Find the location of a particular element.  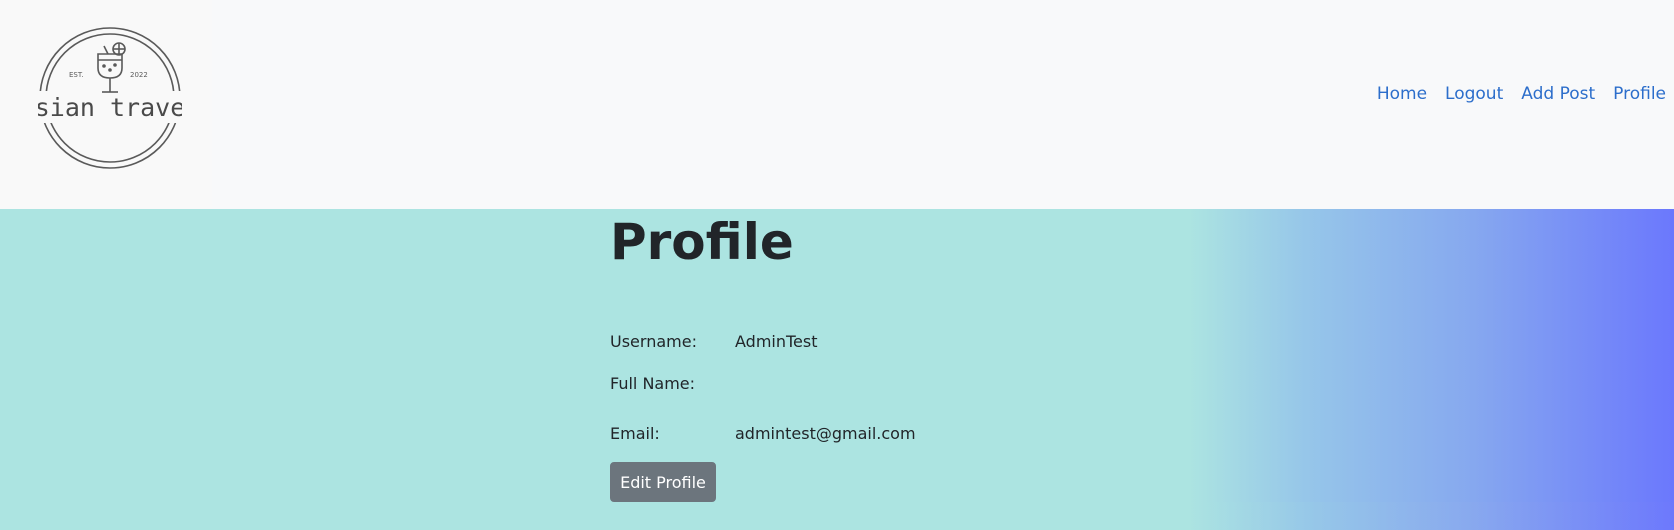

logo-link: EST. 2022 asian travel is located at coordinates (106, 104).